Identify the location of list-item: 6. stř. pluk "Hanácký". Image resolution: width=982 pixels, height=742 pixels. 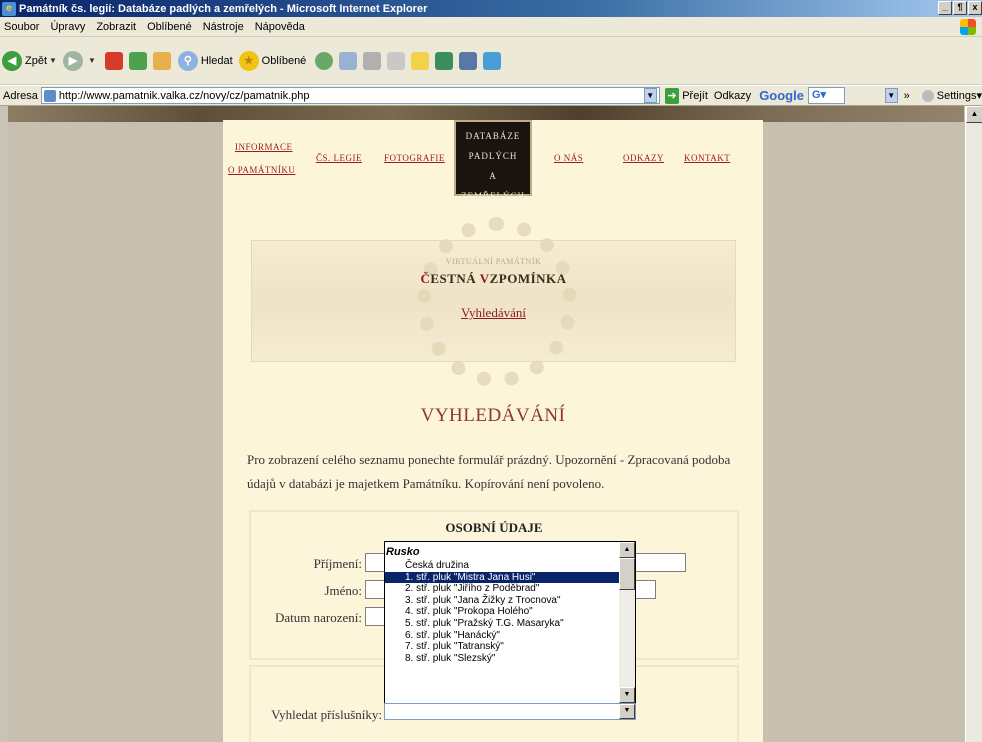
(502, 636).